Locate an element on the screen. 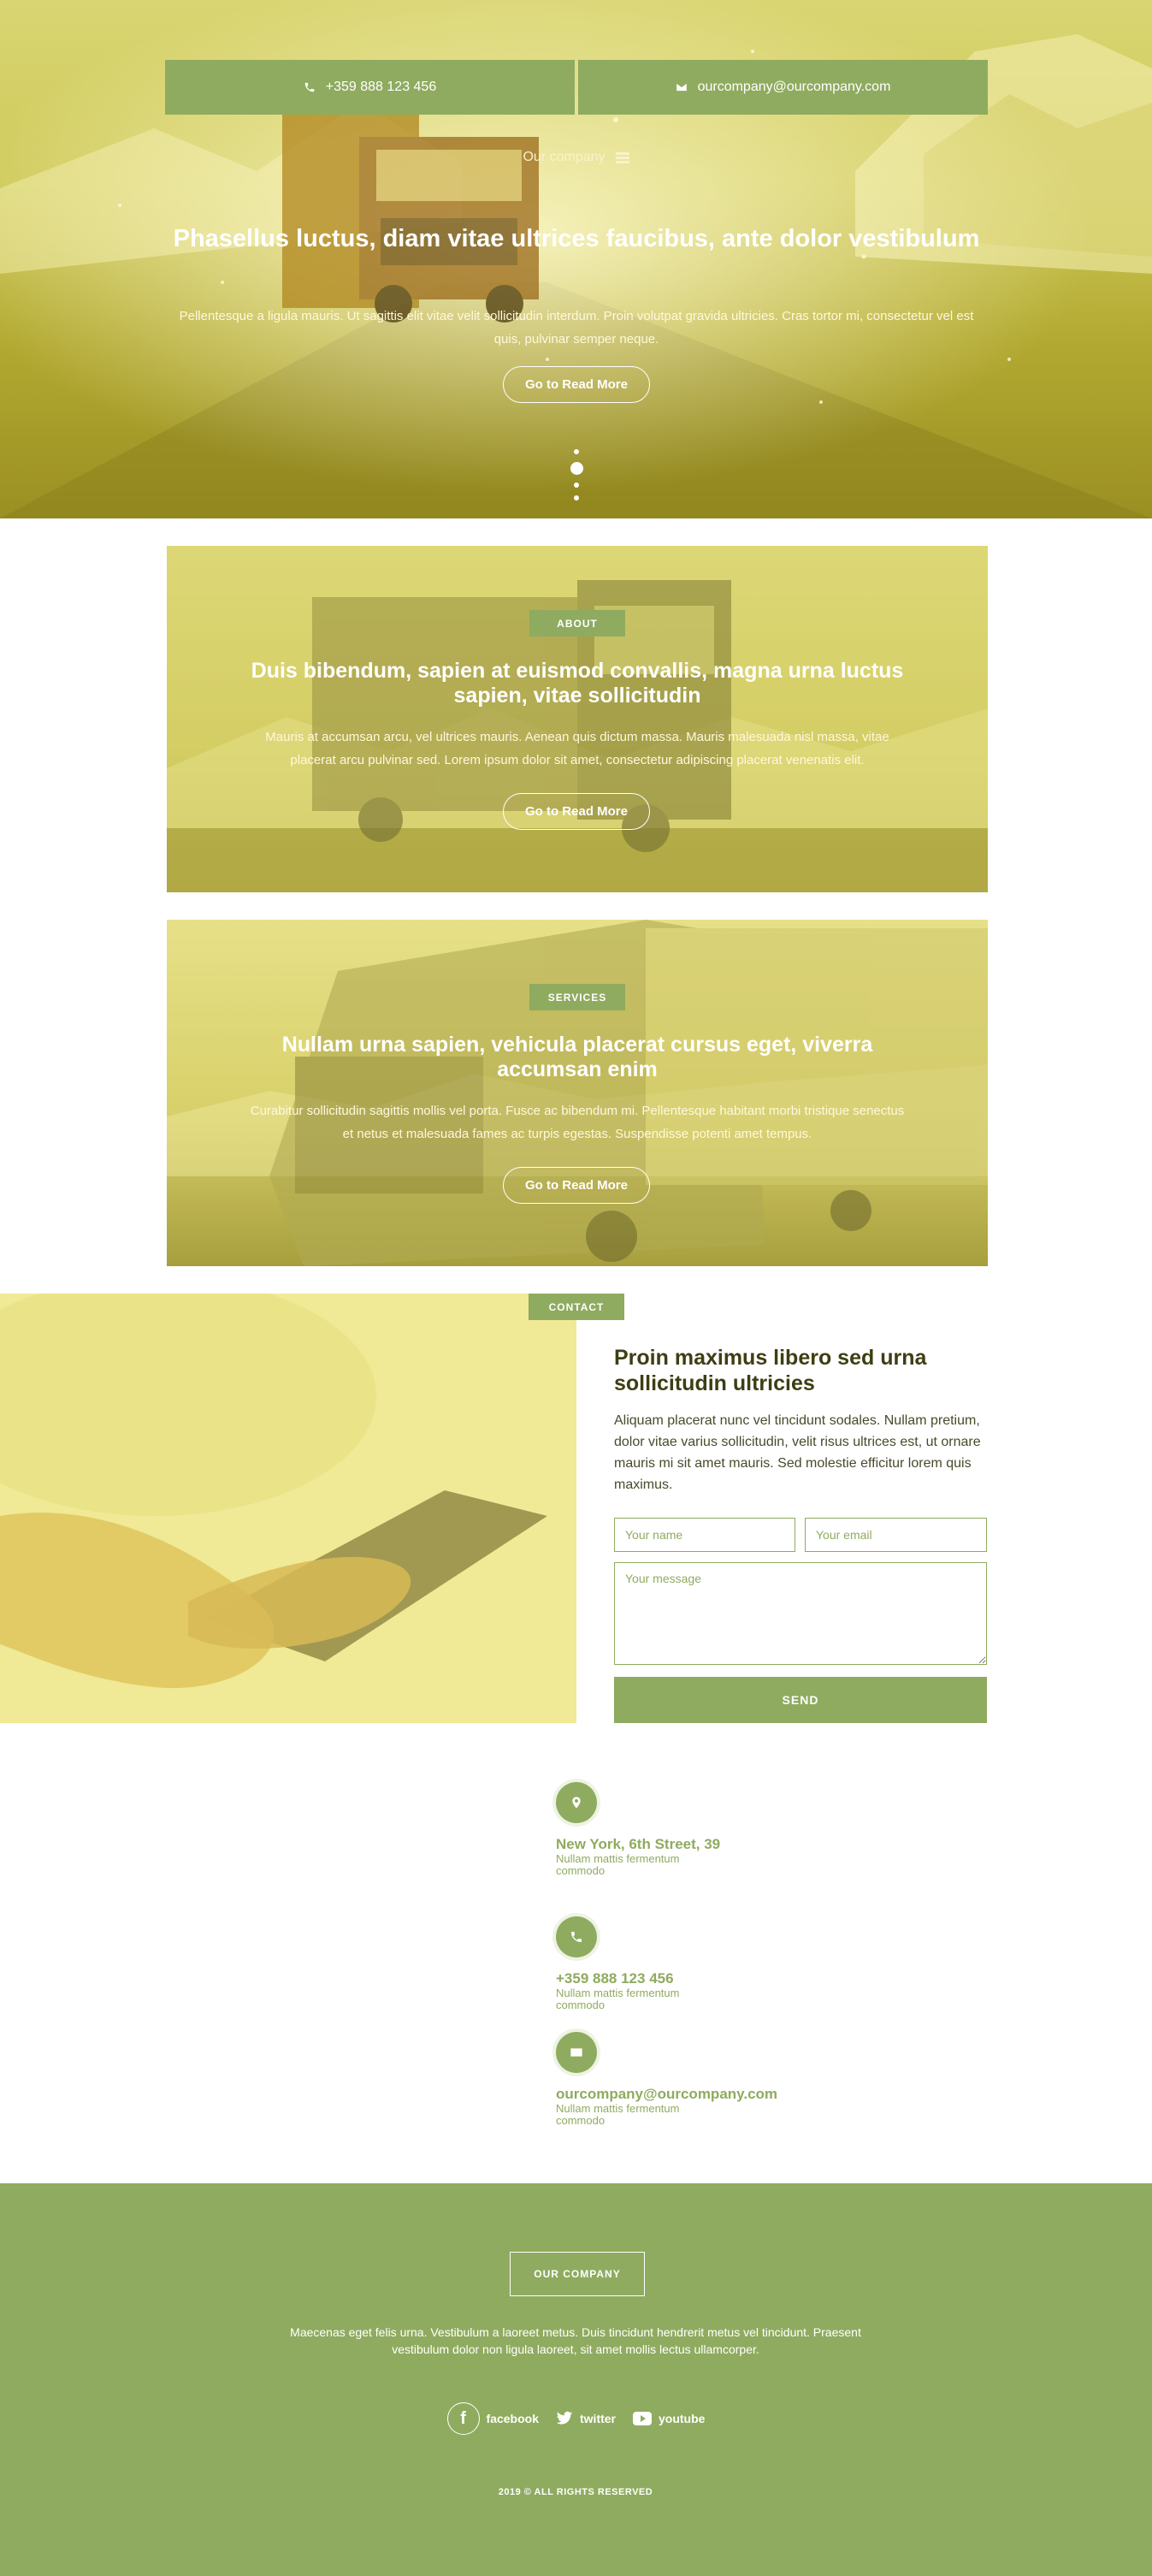  send-button: SEND is located at coordinates (800, 1700).